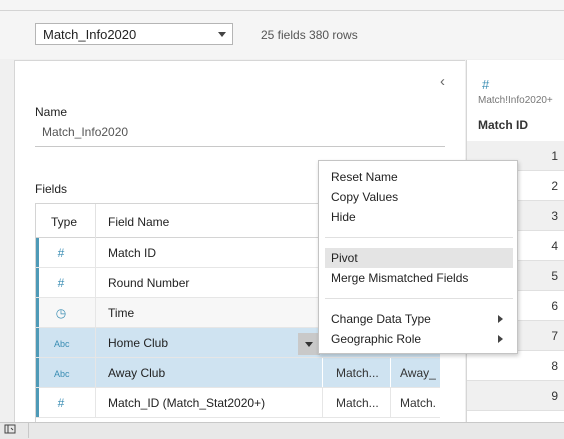  I want to click on grid-cell: 5, so click(554, 276).